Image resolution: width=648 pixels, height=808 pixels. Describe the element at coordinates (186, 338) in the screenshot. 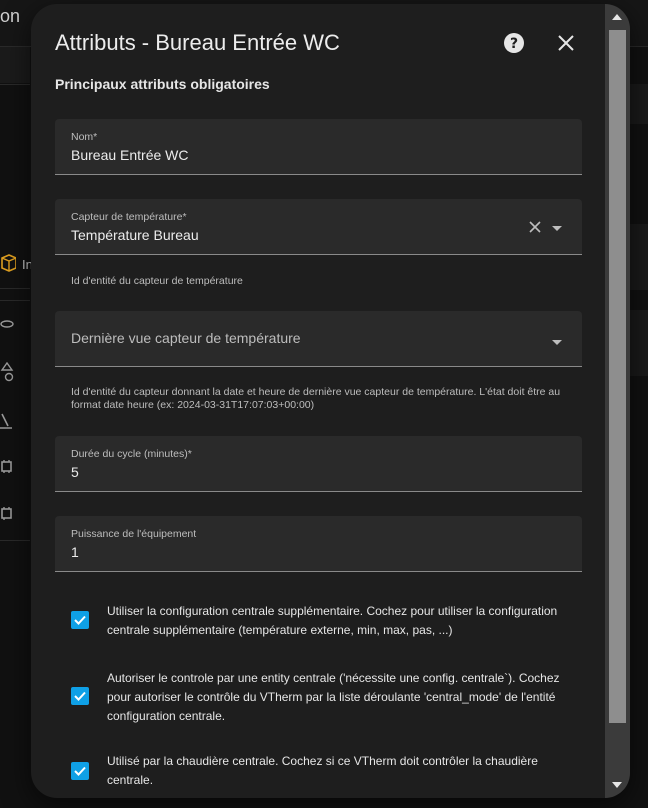

I see `last-seen-placeholder: Dernière vue capteur de température` at that location.